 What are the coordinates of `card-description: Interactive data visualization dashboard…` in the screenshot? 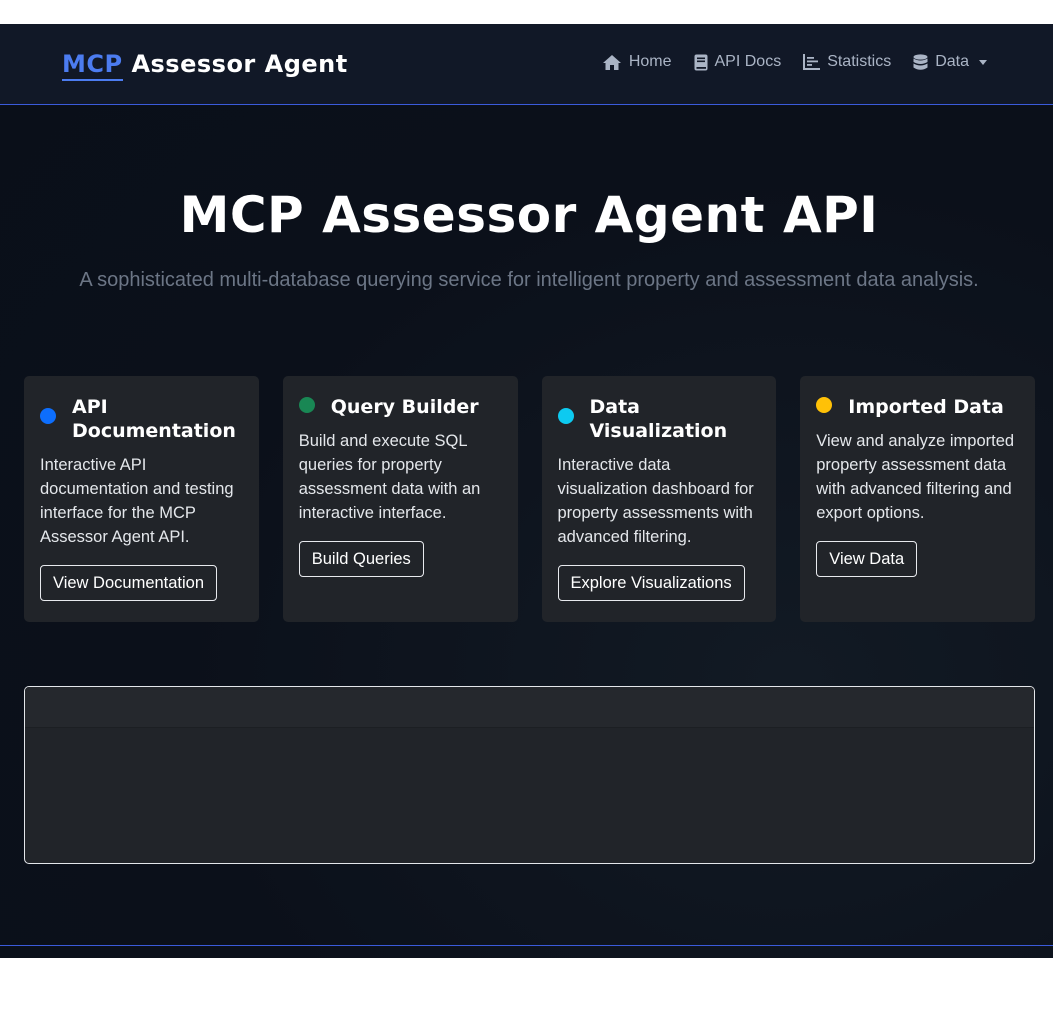 It's located at (655, 501).